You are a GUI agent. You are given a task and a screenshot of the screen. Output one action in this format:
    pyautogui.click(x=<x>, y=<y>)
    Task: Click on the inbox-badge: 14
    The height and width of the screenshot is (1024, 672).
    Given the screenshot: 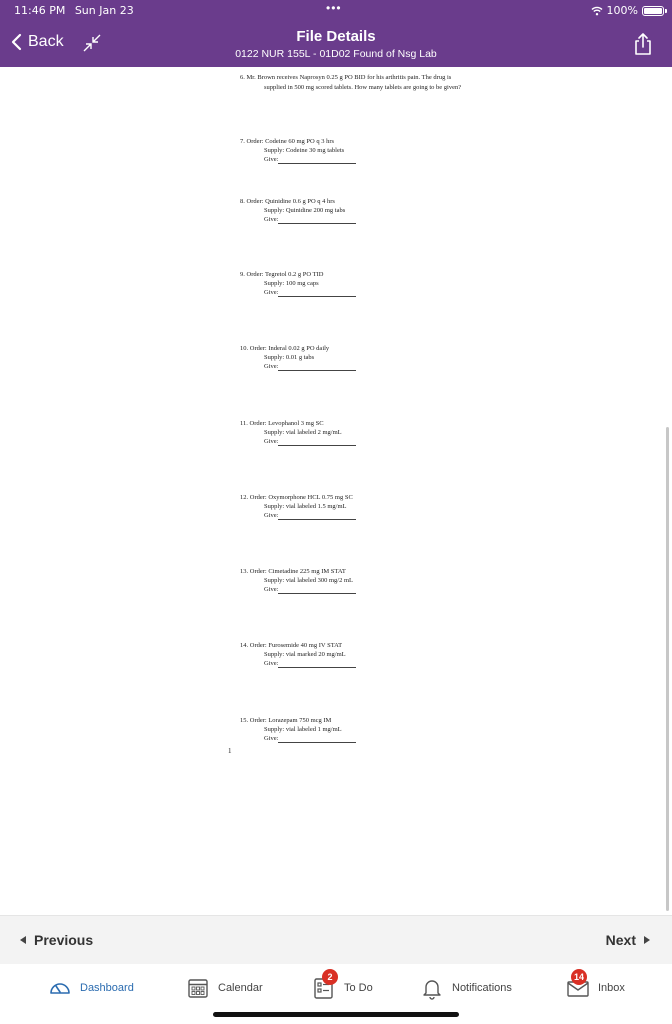 What is the action you would take?
    pyautogui.click(x=579, y=977)
    